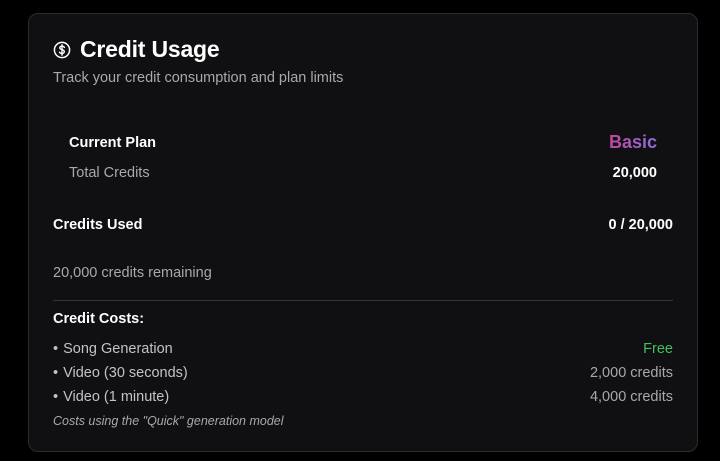 This screenshot has height=461, width=720. What do you see at coordinates (363, 142) in the screenshot?
I see `current-plan-row: Current Plan Basic` at bounding box center [363, 142].